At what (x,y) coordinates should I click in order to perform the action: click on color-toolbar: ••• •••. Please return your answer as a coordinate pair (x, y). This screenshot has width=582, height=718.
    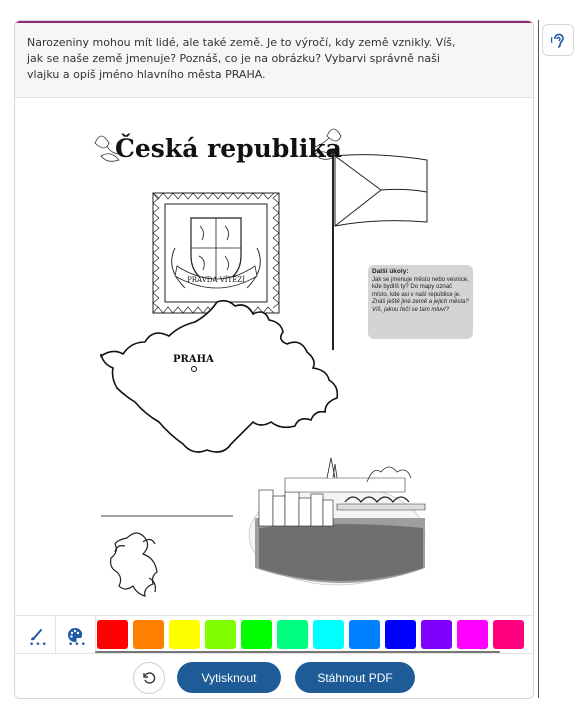
    Looking at the image, I should click on (274, 634).